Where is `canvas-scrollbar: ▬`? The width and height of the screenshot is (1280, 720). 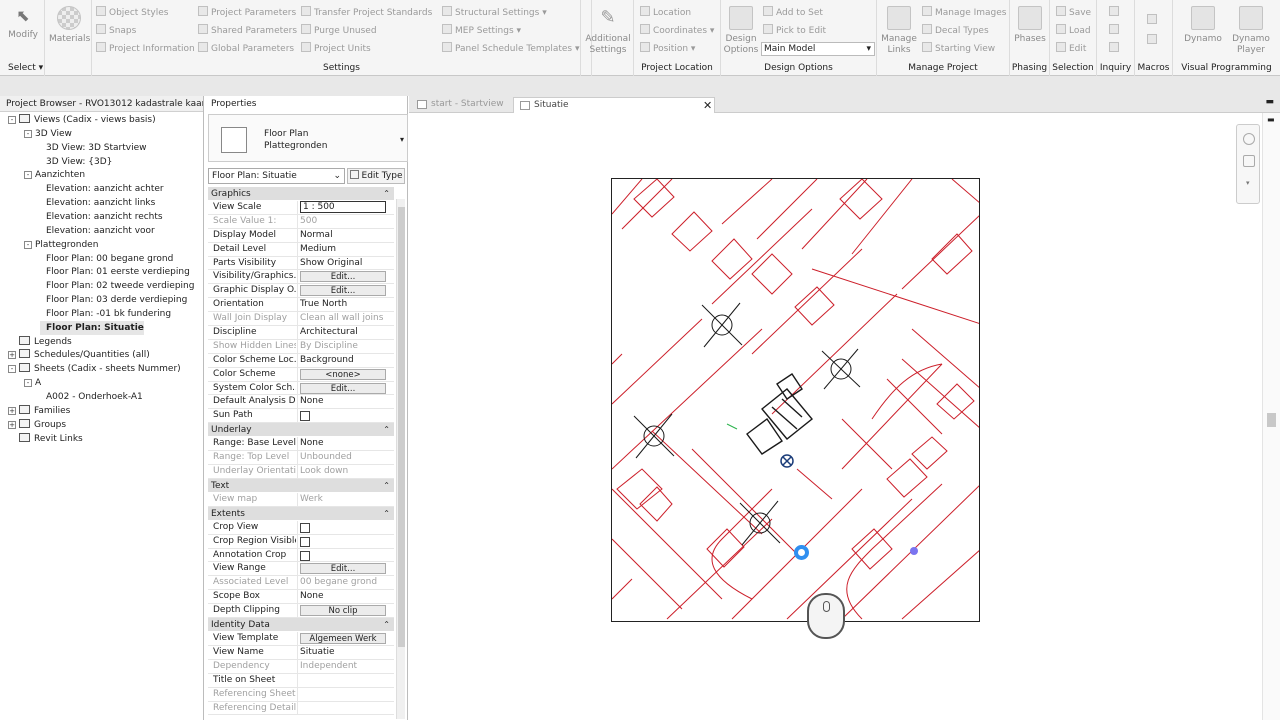 canvas-scrollbar: ▬ is located at coordinates (1271, 416).